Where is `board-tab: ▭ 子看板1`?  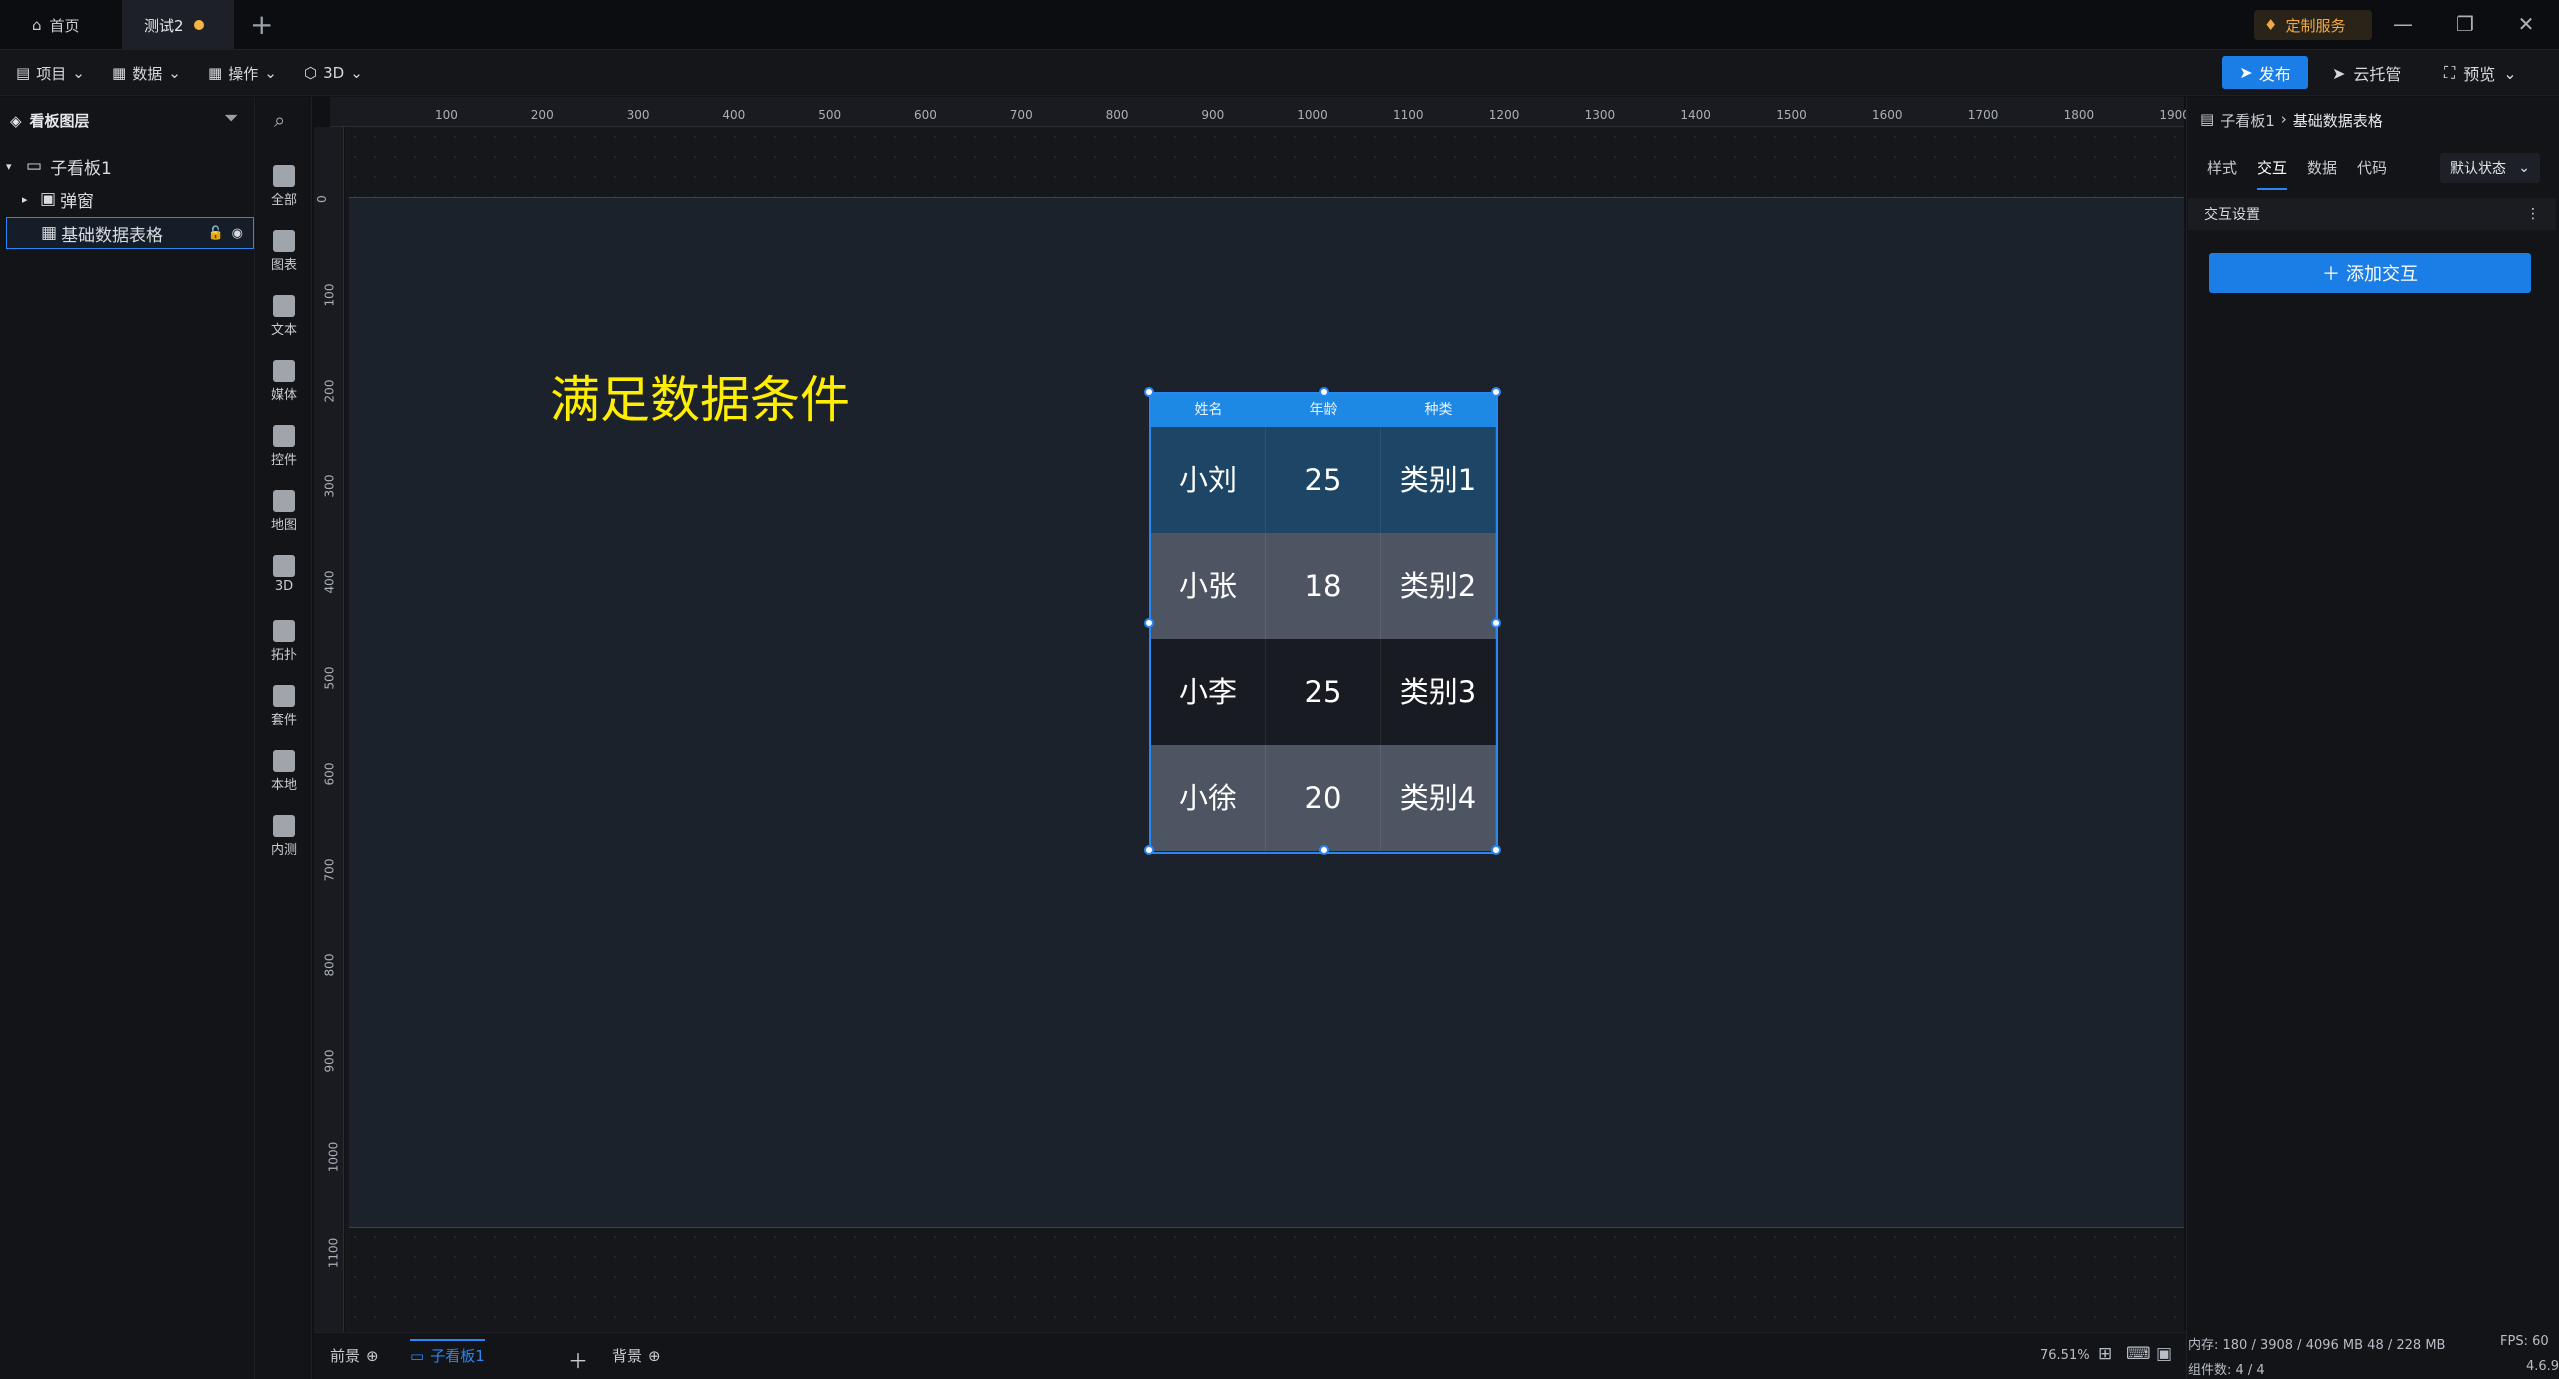
board-tab: ▭ 子看板1 is located at coordinates (447, 1352).